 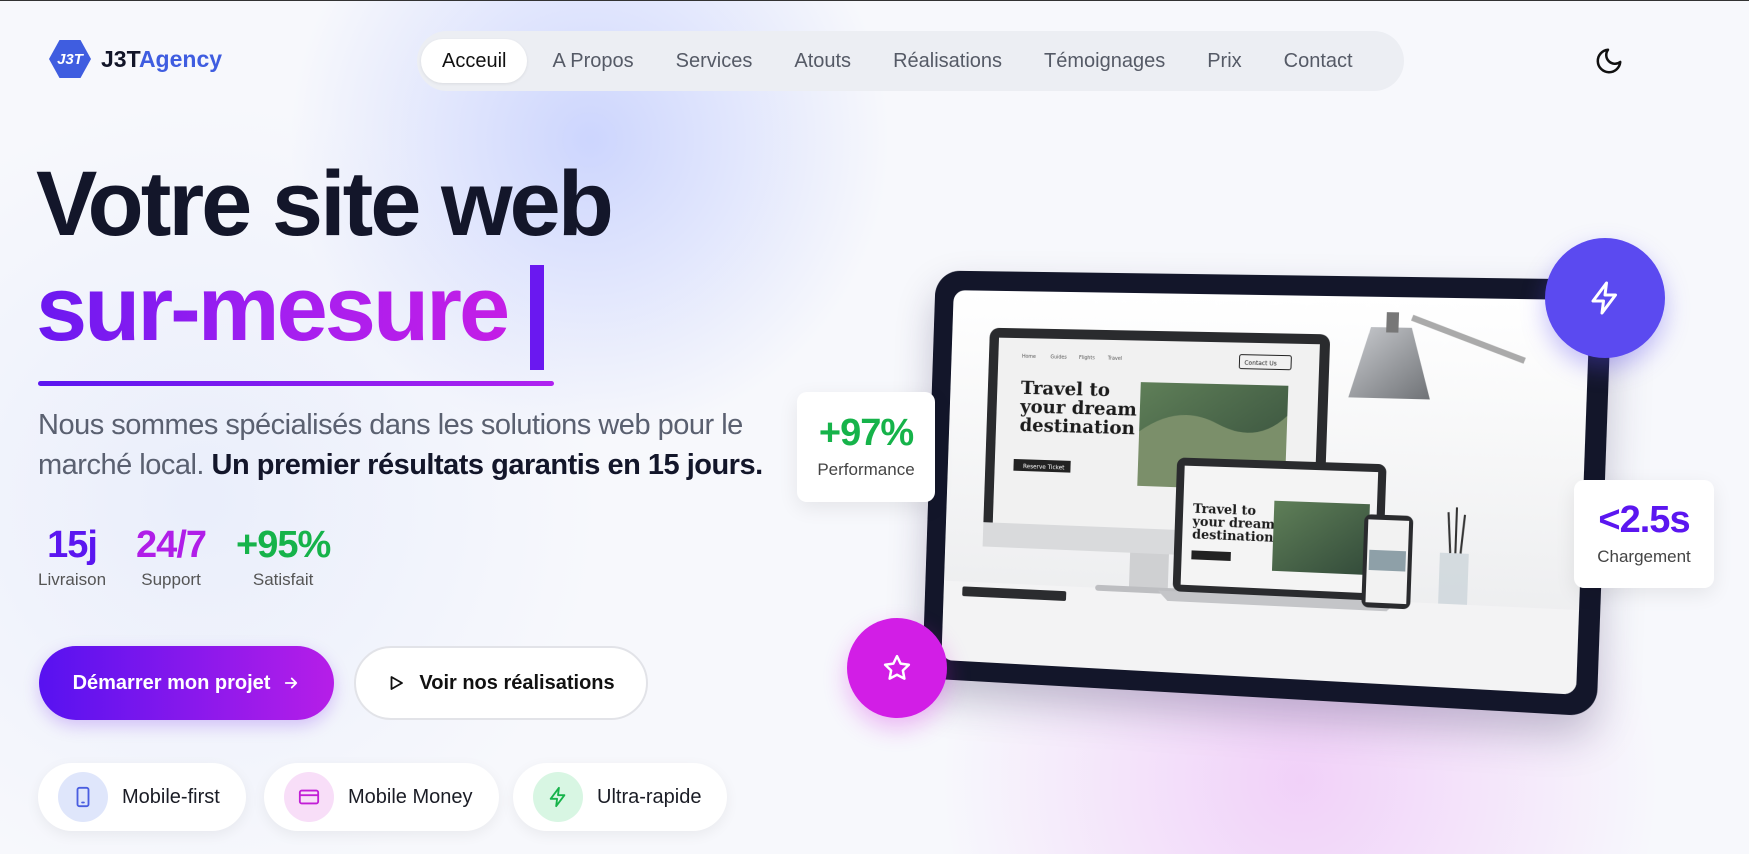 I want to click on hero-title: Votre site web, so click(x=325, y=204).